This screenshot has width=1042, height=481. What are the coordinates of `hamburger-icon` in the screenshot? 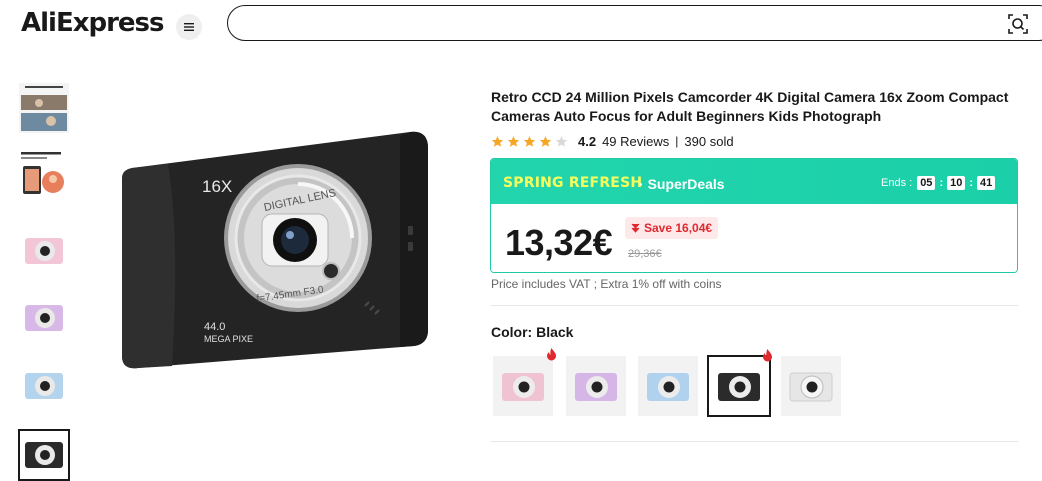 It's located at (189, 27).